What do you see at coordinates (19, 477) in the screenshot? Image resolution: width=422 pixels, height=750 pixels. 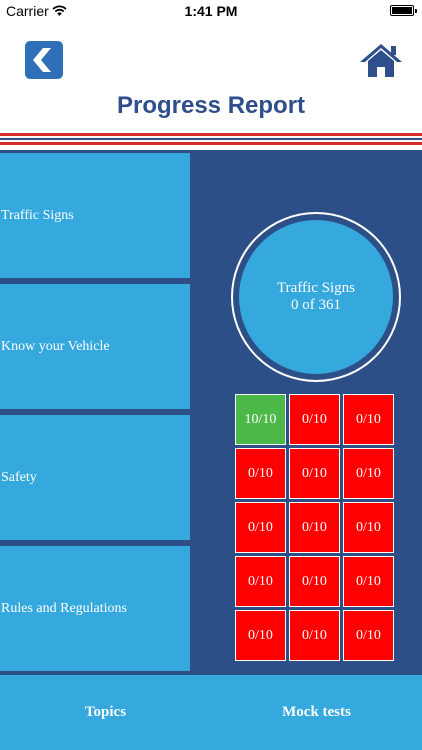 I see `topic-label: Safety` at bounding box center [19, 477].